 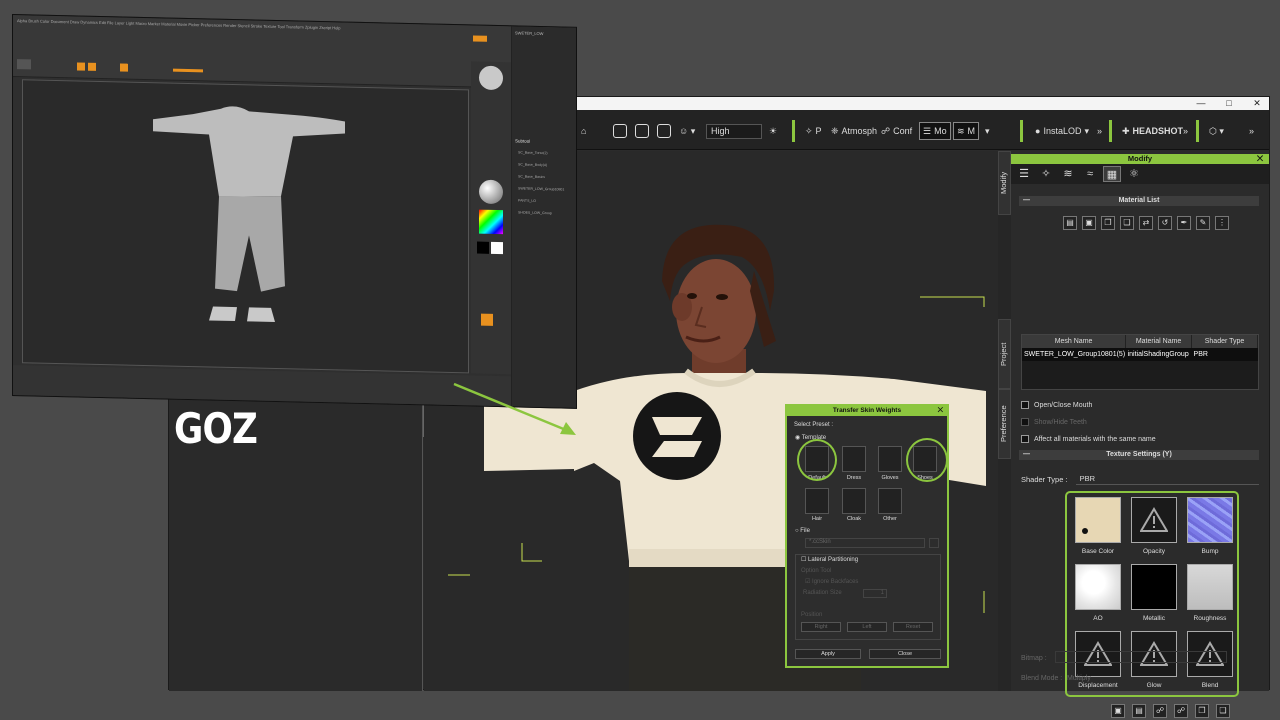 What do you see at coordinates (1004, 424) in the screenshot?
I see `tab-preference: Preference` at bounding box center [1004, 424].